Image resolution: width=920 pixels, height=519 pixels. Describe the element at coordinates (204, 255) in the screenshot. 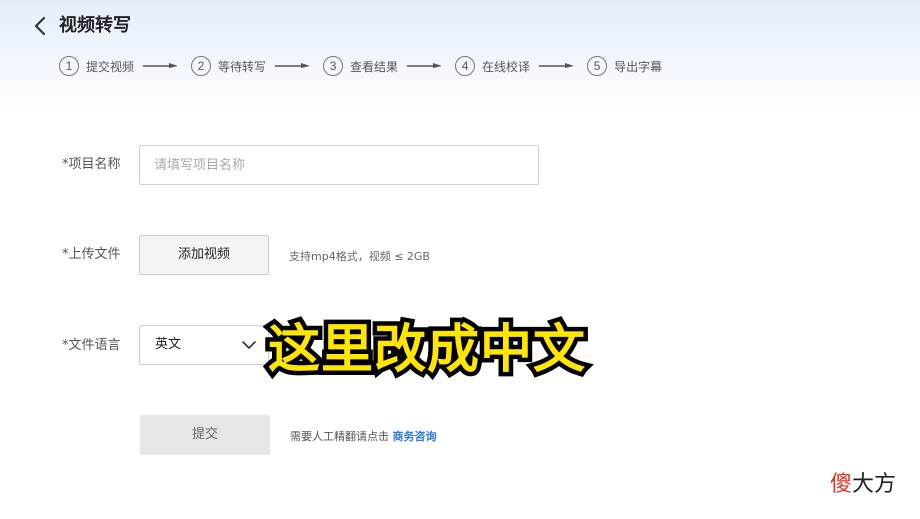

I see `add-video-button: 添加视频` at that location.